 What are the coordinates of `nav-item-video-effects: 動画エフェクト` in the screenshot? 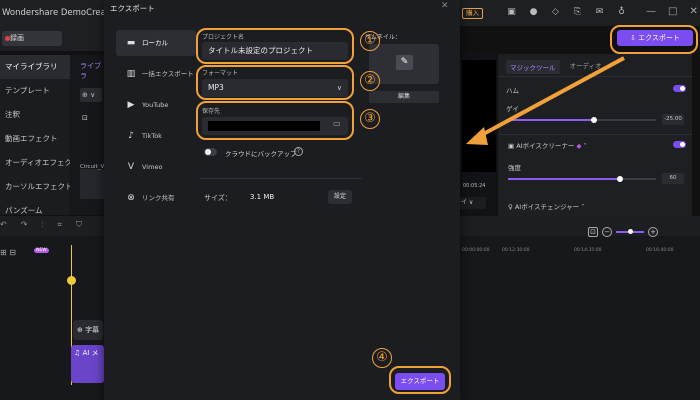 It's located at (35, 139).